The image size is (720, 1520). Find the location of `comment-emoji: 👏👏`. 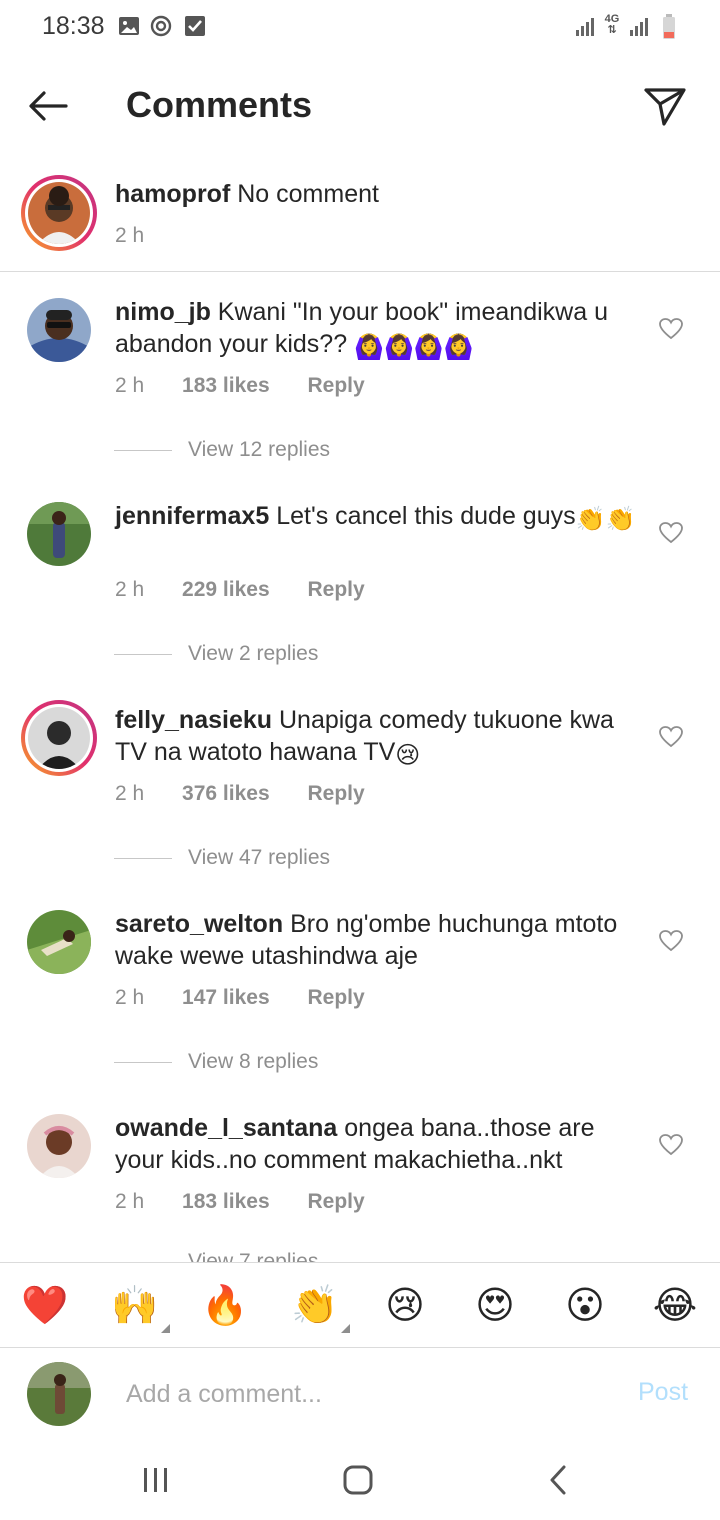

comment-emoji: 👏👏 is located at coordinates (605, 519).